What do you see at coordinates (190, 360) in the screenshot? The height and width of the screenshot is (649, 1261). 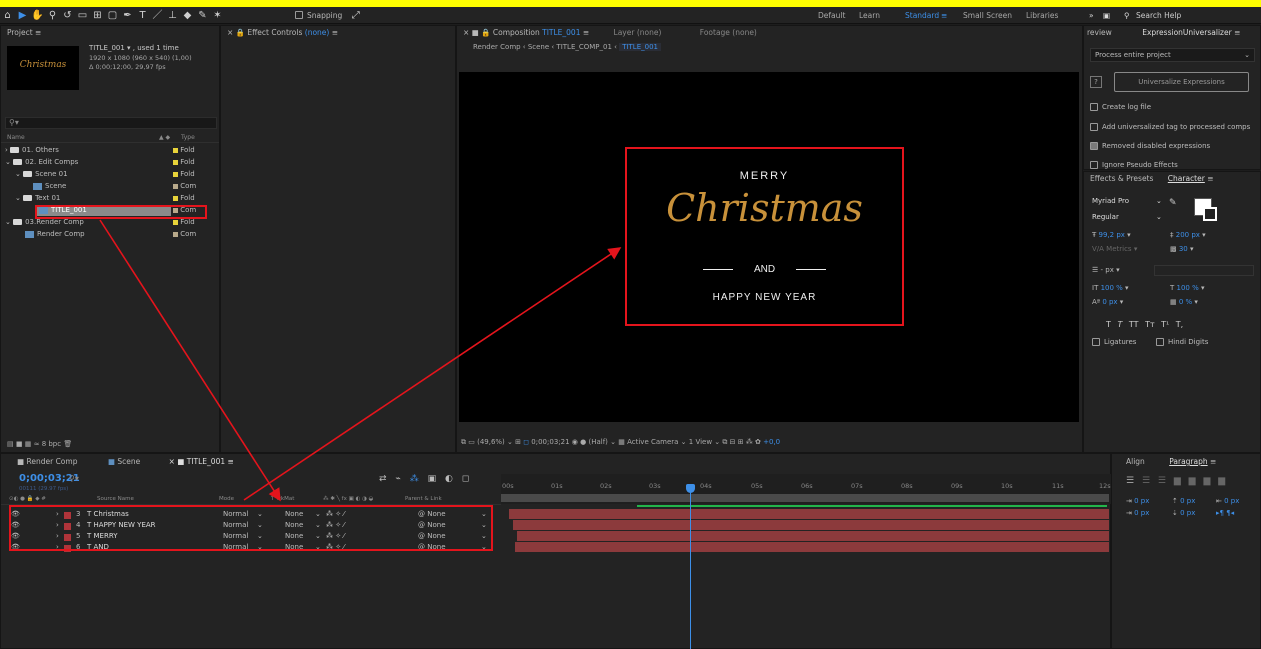 I see `arrow-project-to-timeline` at bounding box center [190, 360].